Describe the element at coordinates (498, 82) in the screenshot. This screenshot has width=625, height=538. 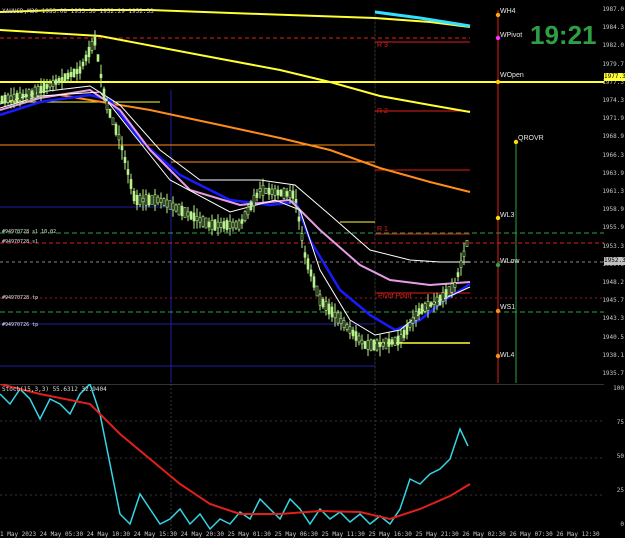
I see `level-dot` at that location.